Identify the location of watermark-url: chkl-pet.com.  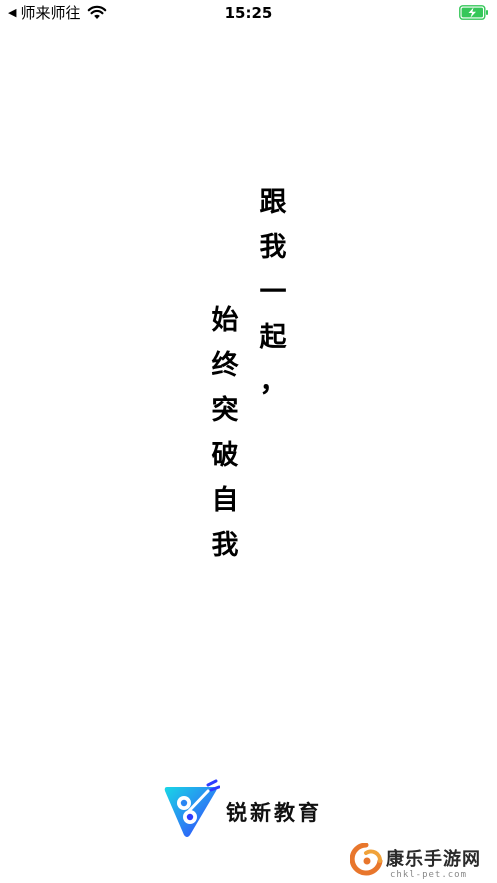
(429, 875).